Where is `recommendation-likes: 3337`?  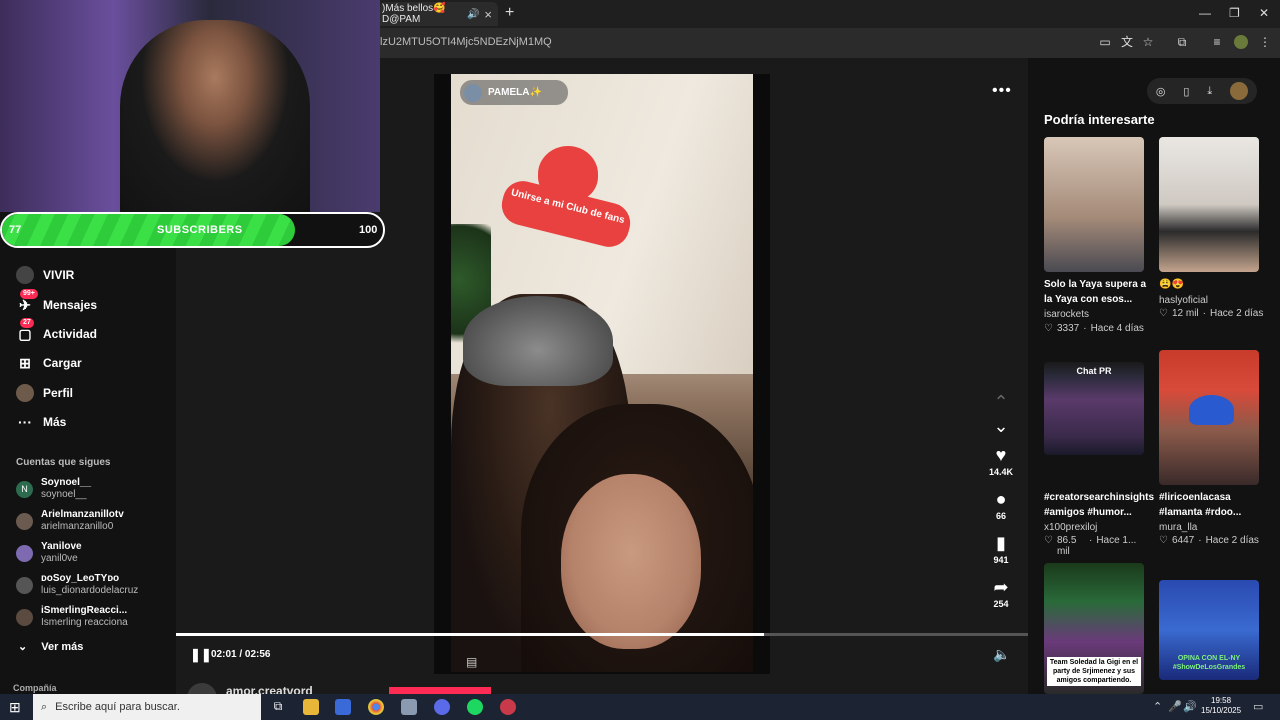
recommendation-likes: 3337 is located at coordinates (1068, 328).